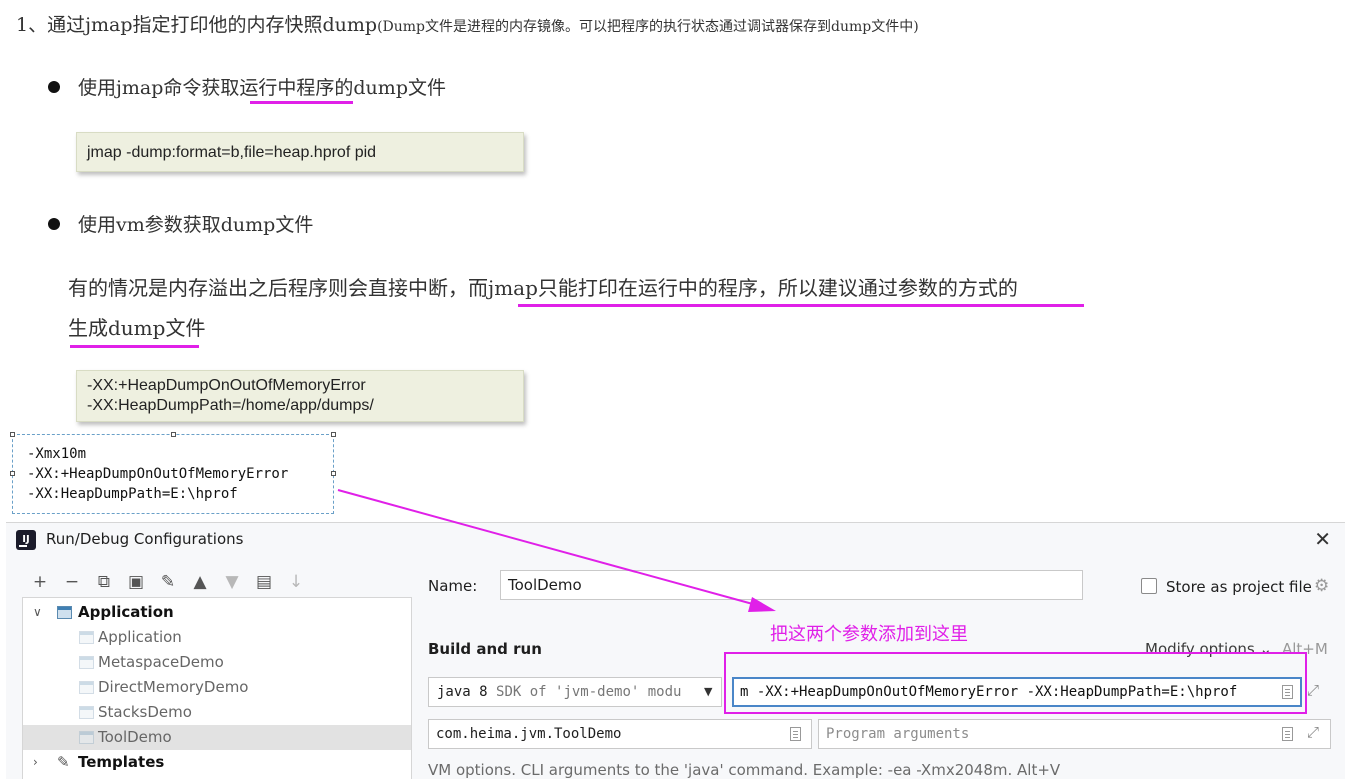 This screenshot has width=1345, height=779. What do you see at coordinates (485, 649) in the screenshot?
I see `build-run-label: Build and run` at bounding box center [485, 649].